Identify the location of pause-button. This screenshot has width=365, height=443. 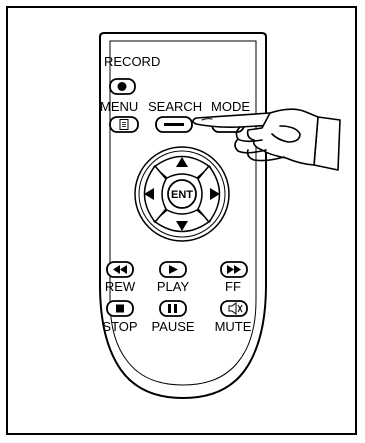
(173, 308).